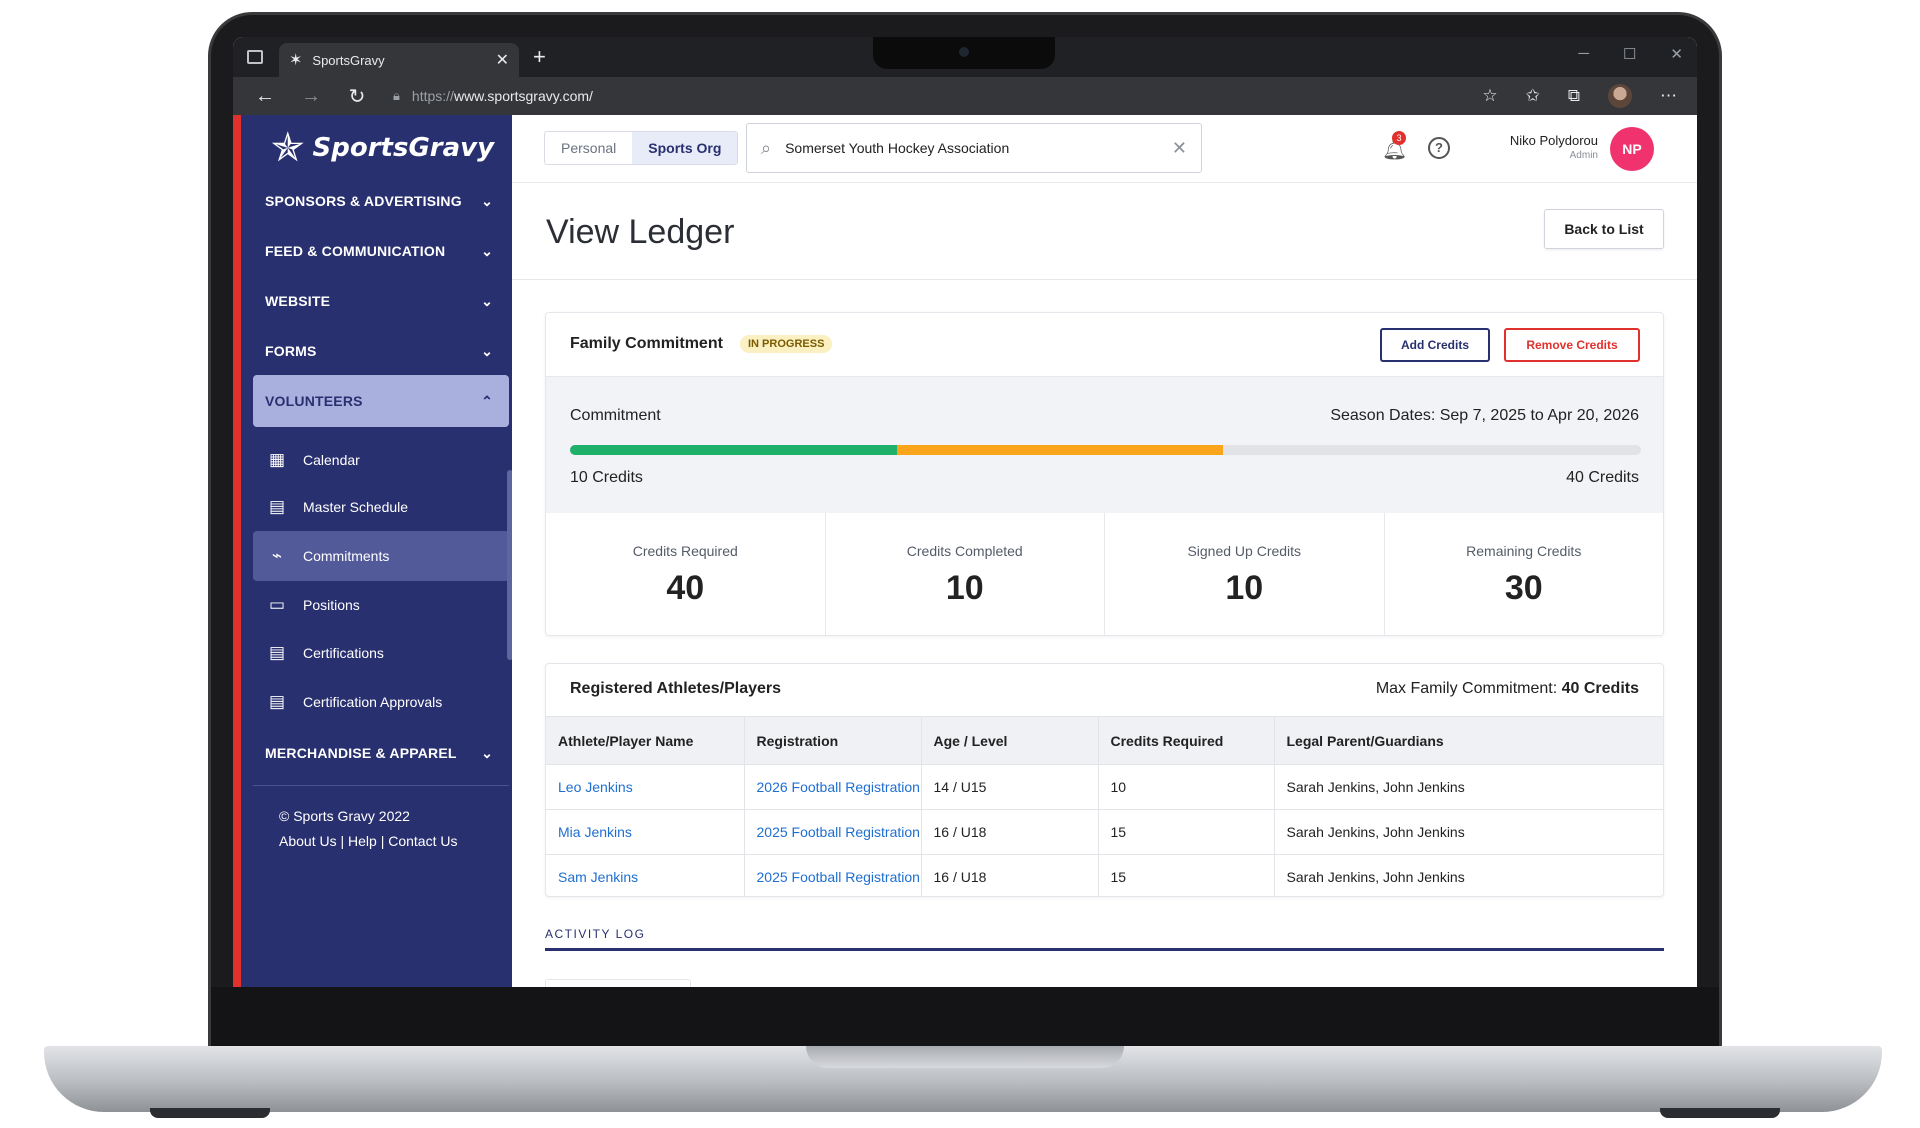  What do you see at coordinates (1104, 279) in the screenshot?
I see `divider` at bounding box center [1104, 279].